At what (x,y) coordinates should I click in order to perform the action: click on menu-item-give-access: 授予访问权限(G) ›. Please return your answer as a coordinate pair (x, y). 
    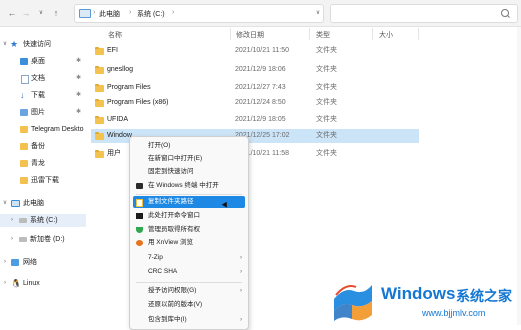
    Looking at the image, I should click on (189, 291).